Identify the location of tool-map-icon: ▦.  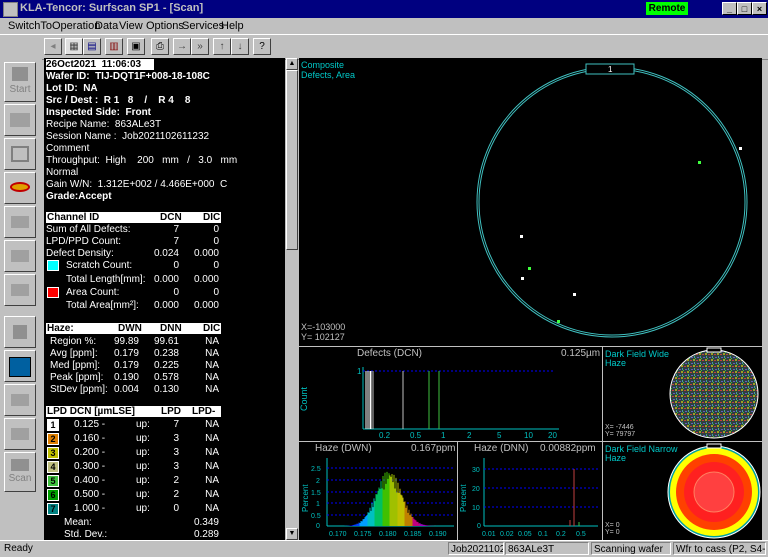
(74, 46).